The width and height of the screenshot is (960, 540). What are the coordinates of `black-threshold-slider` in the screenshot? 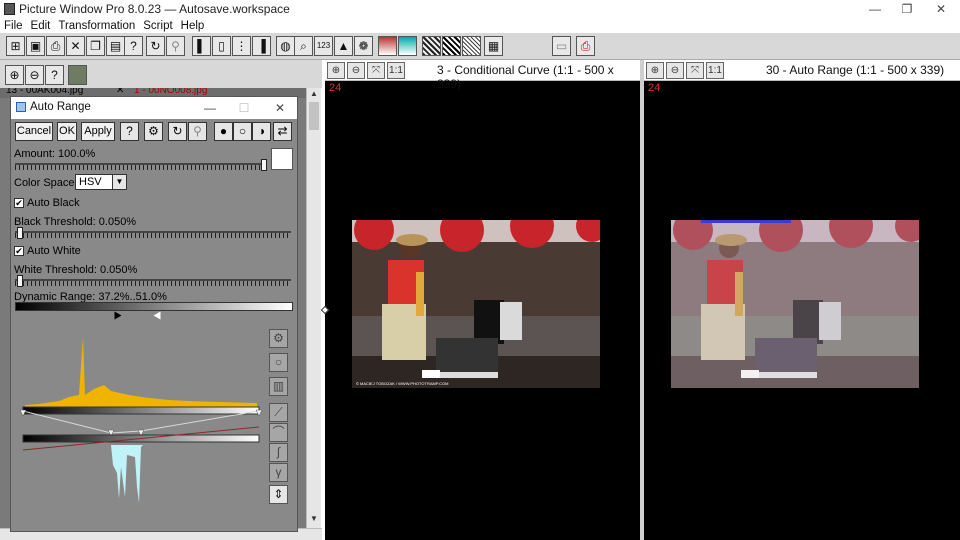 It's located at (153, 233).